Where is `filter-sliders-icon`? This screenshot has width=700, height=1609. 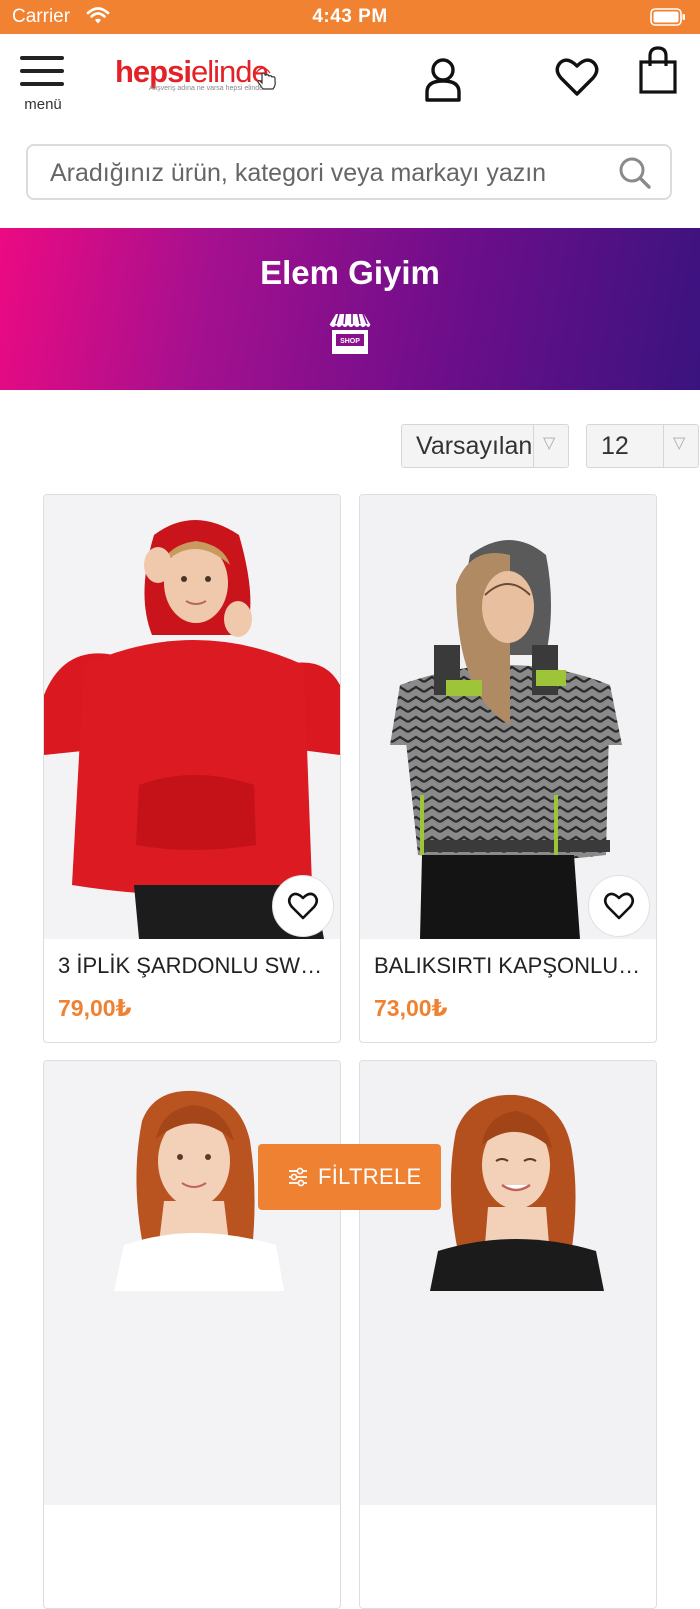 filter-sliders-icon is located at coordinates (298, 1177).